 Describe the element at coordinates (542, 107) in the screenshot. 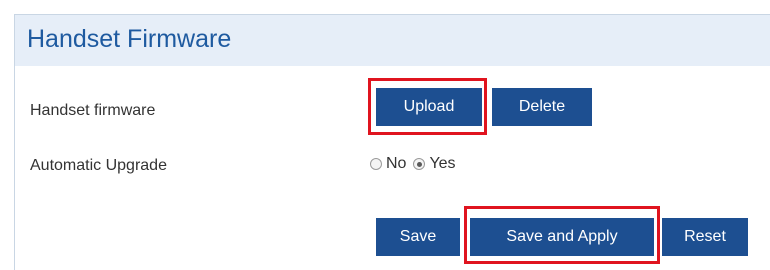

I see `delete-button: Delete` at that location.